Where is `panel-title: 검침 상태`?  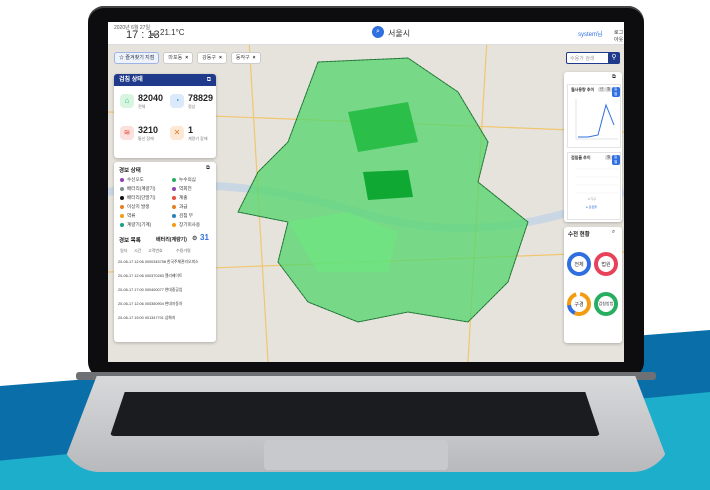
panel-title: 검침 상태 is located at coordinates (131, 80).